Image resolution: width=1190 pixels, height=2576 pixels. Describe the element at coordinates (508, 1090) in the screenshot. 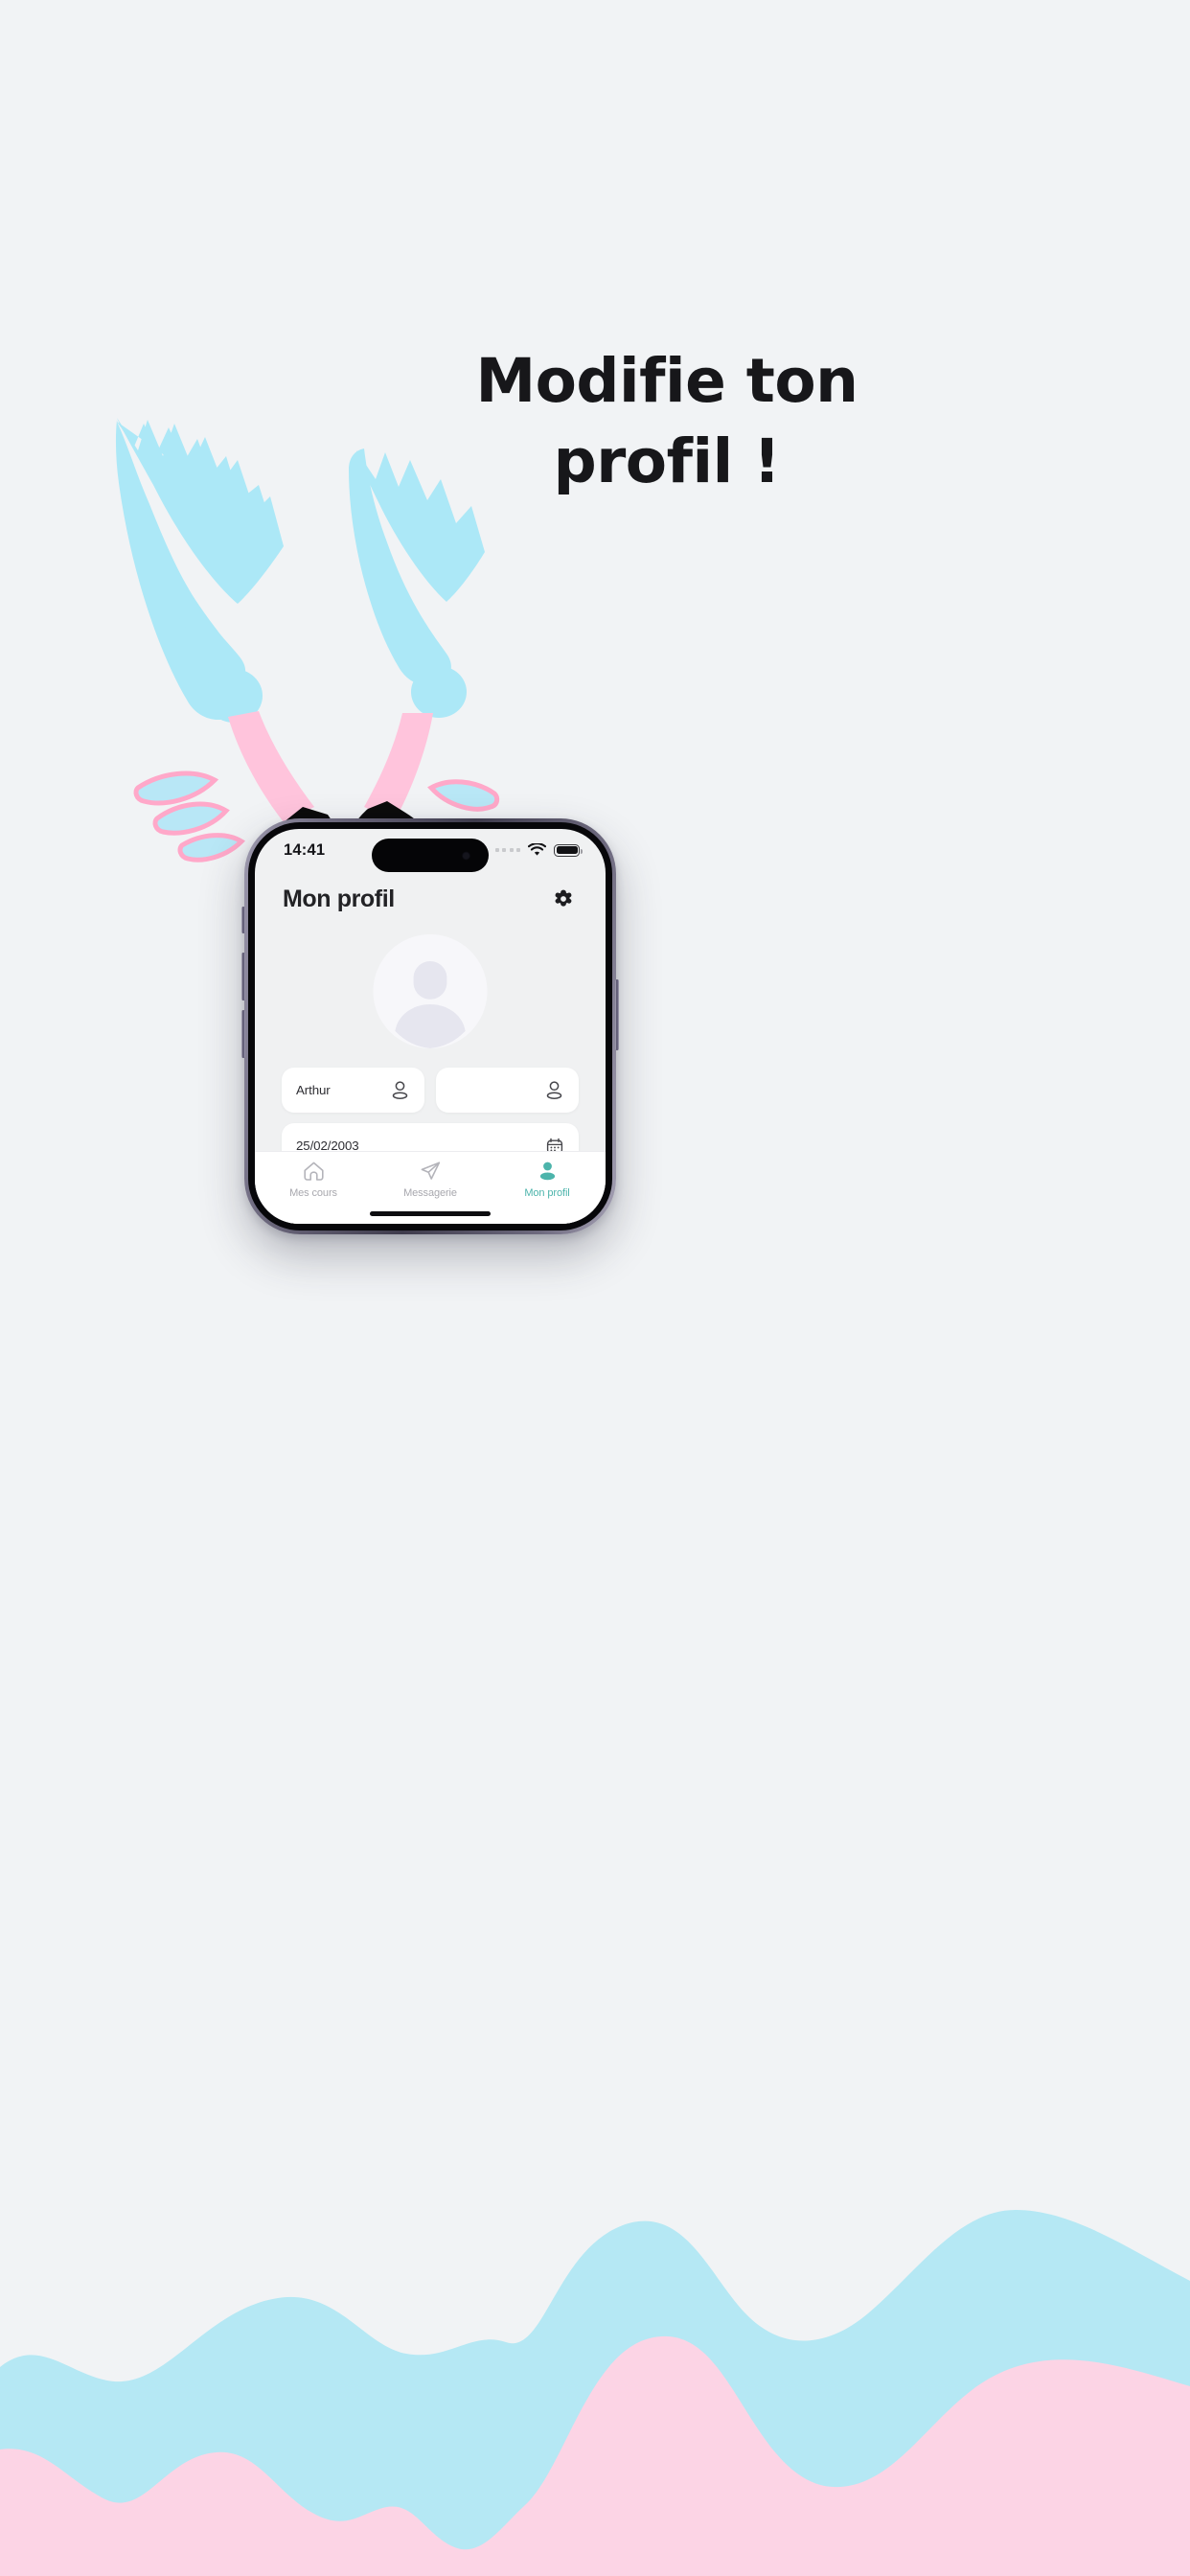

I see `lastname-field` at that location.